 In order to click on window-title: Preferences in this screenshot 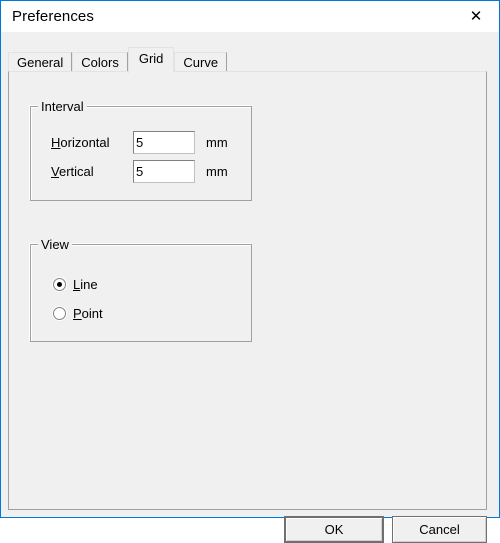, I will do `click(53, 16)`.